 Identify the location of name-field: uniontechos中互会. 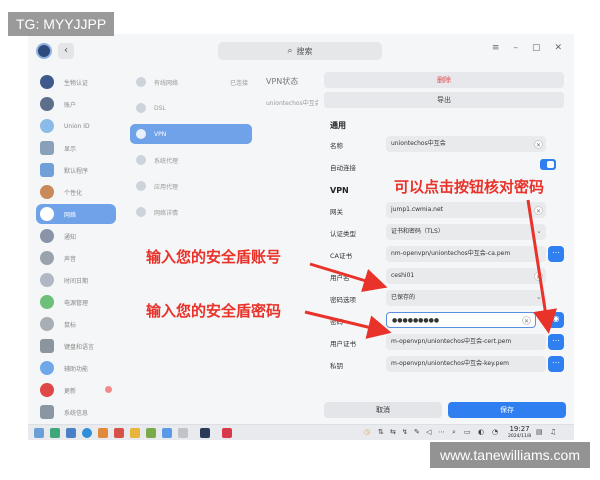
(466, 144).